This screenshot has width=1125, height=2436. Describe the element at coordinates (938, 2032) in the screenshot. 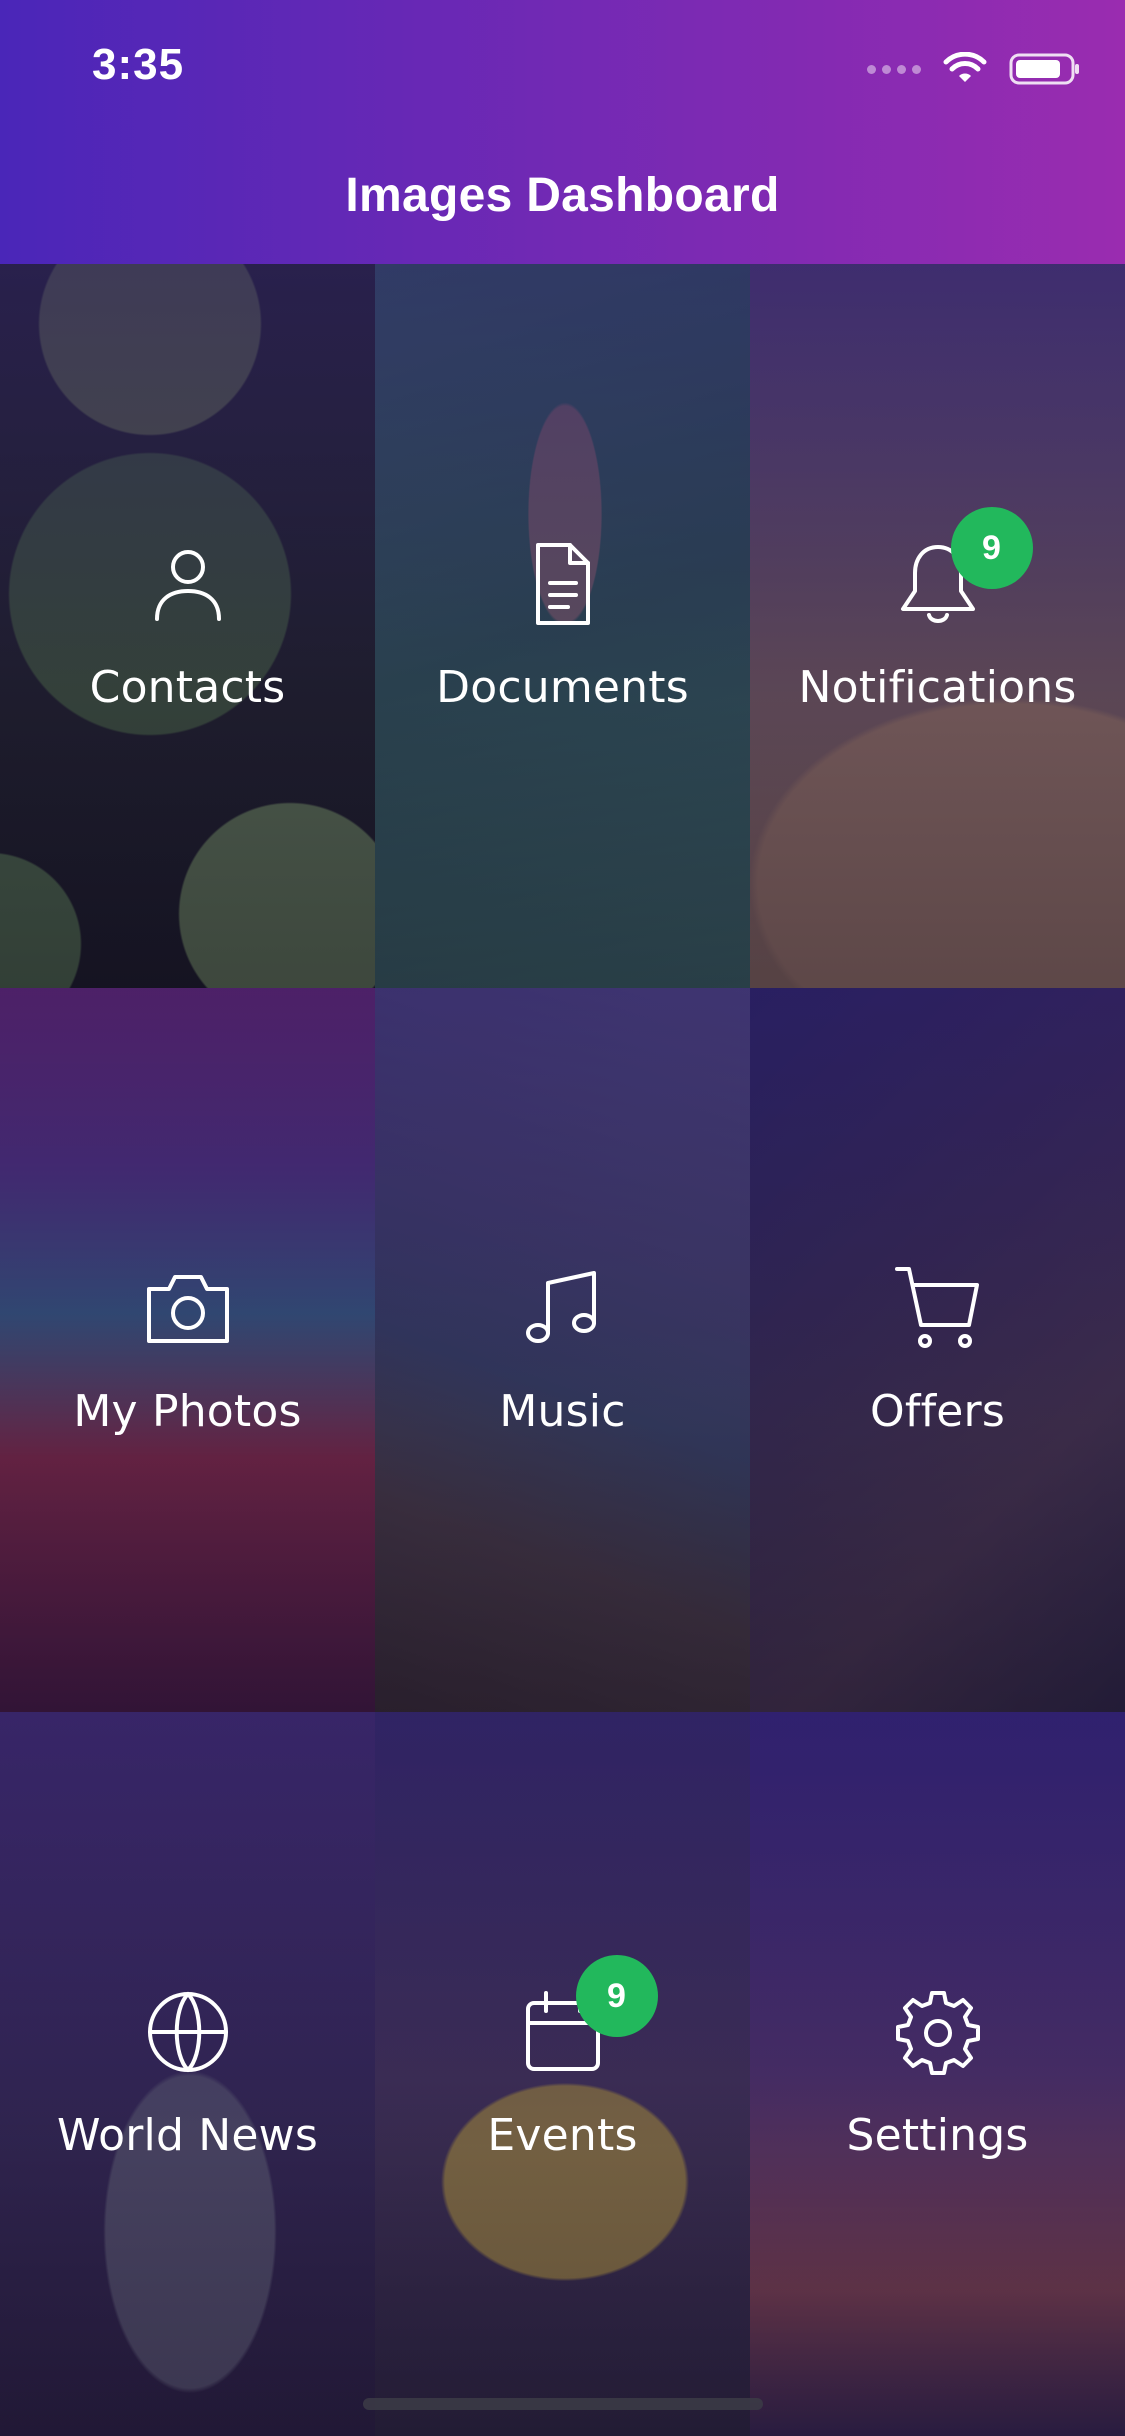

I see `gear-icon` at that location.